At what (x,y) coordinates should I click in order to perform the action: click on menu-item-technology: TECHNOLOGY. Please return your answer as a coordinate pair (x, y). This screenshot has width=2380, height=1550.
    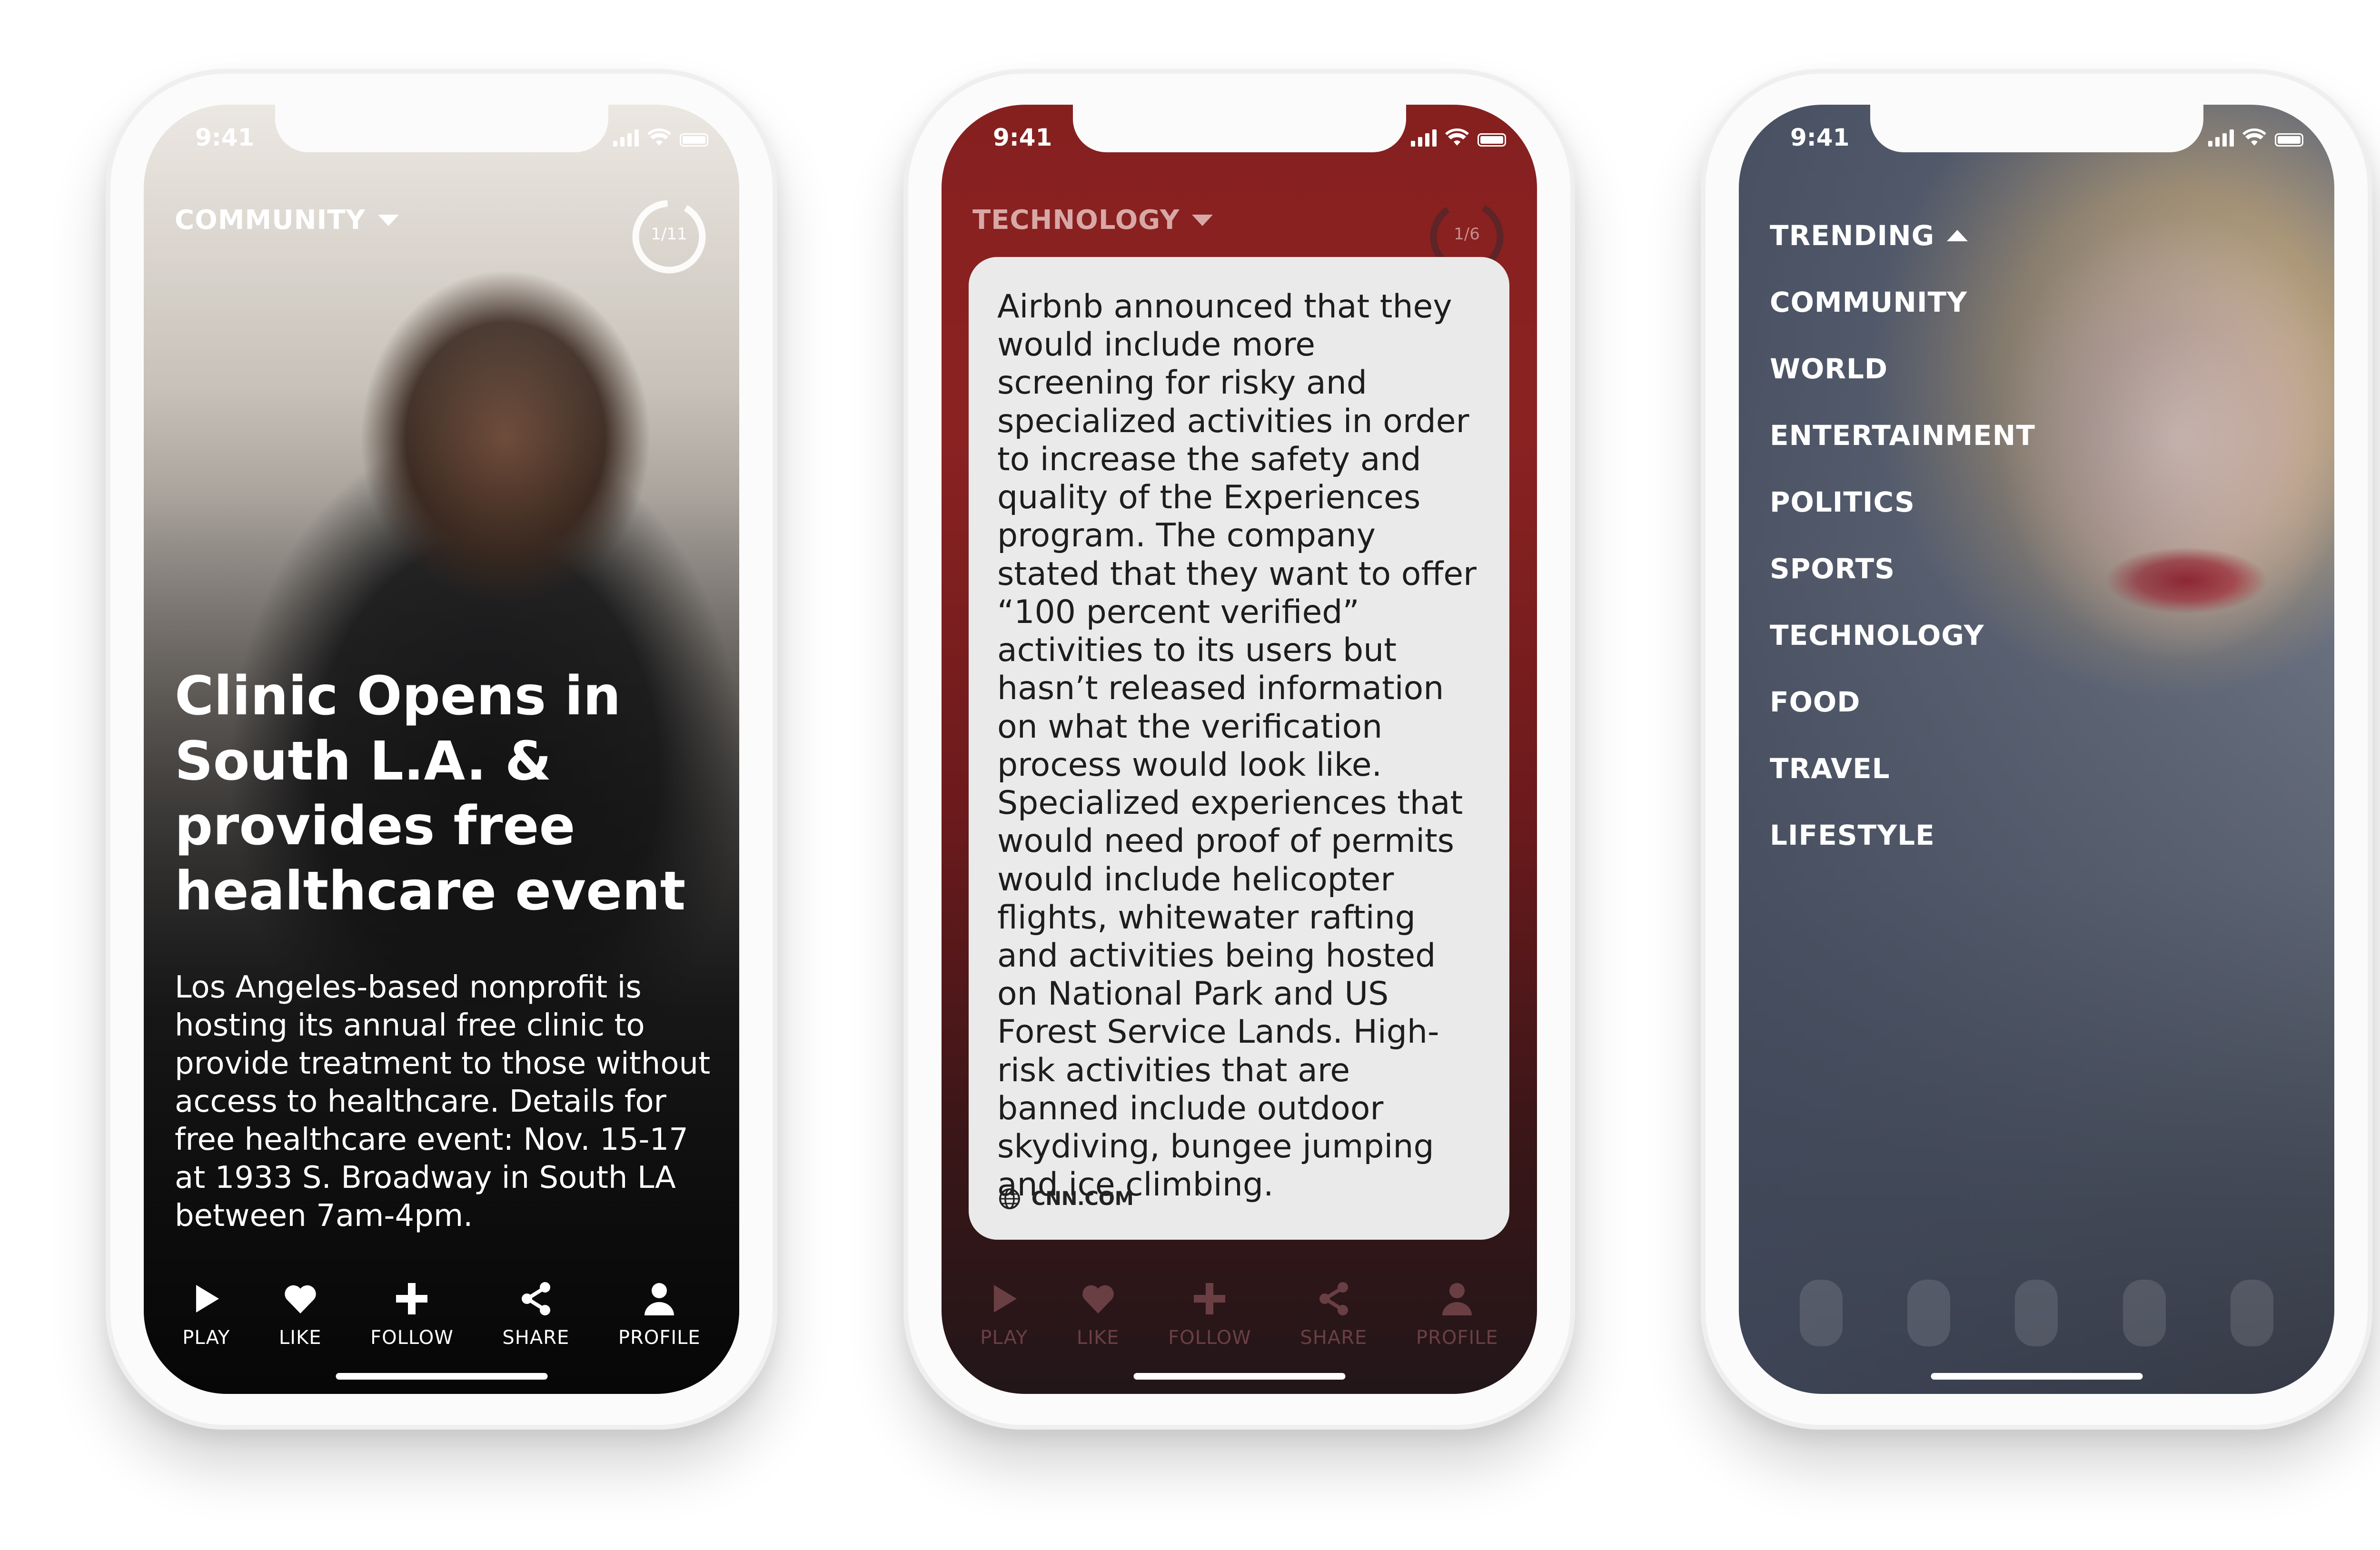
    Looking at the image, I should click on (1902, 635).